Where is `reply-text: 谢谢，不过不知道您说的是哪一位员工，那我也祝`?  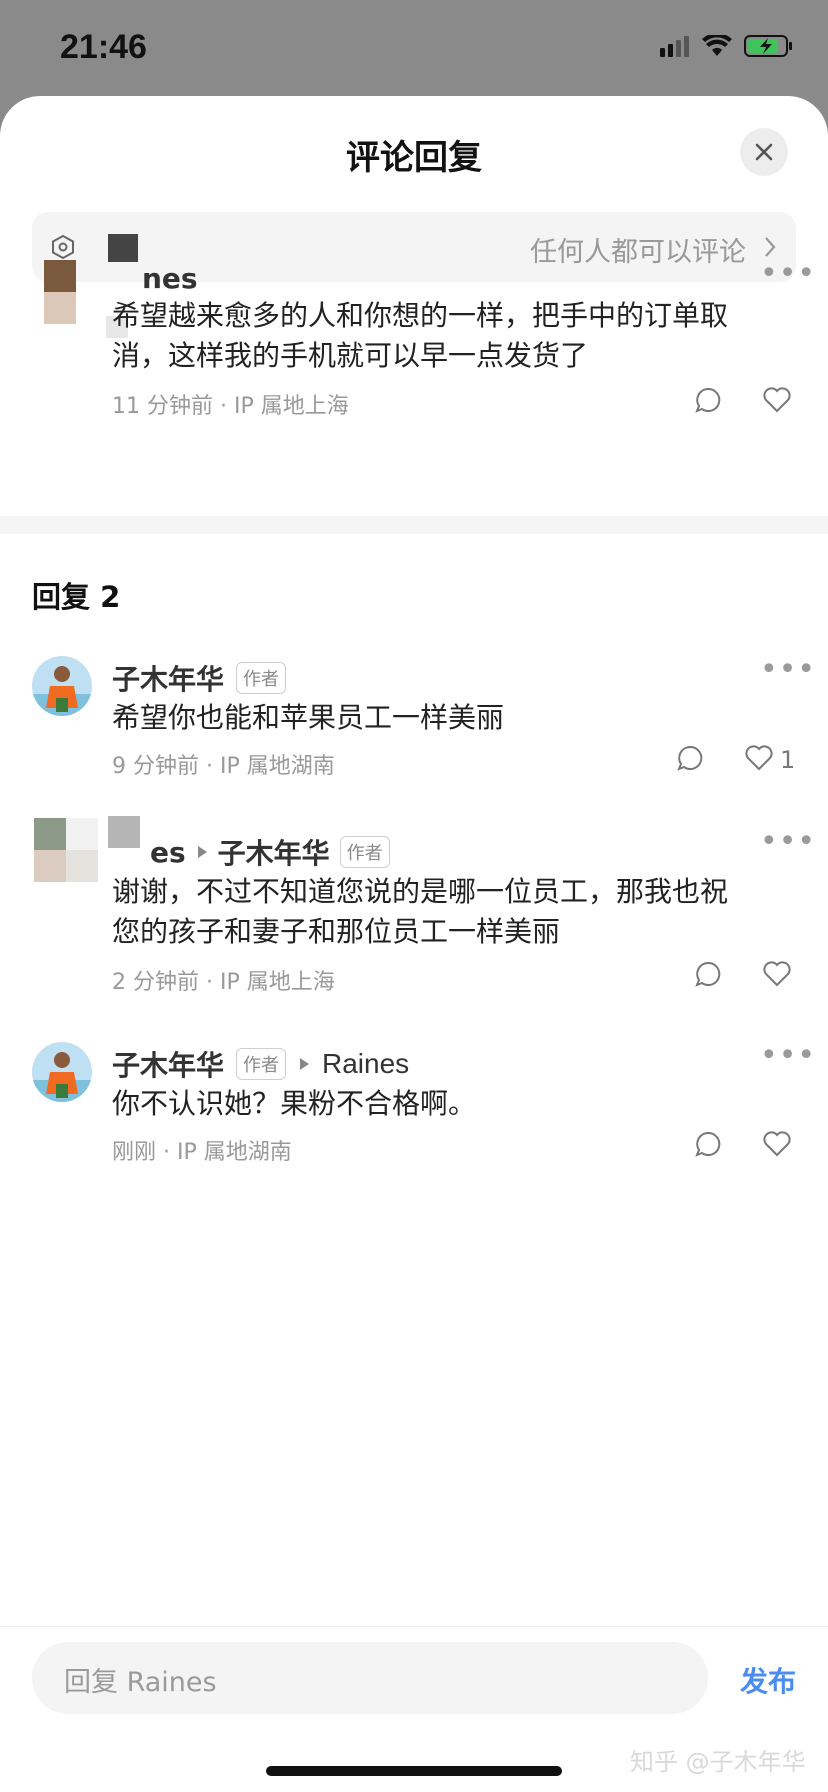
reply-text: 谢谢，不过不知道您说的是哪一位员工，那我也祝 is located at coordinates (420, 891).